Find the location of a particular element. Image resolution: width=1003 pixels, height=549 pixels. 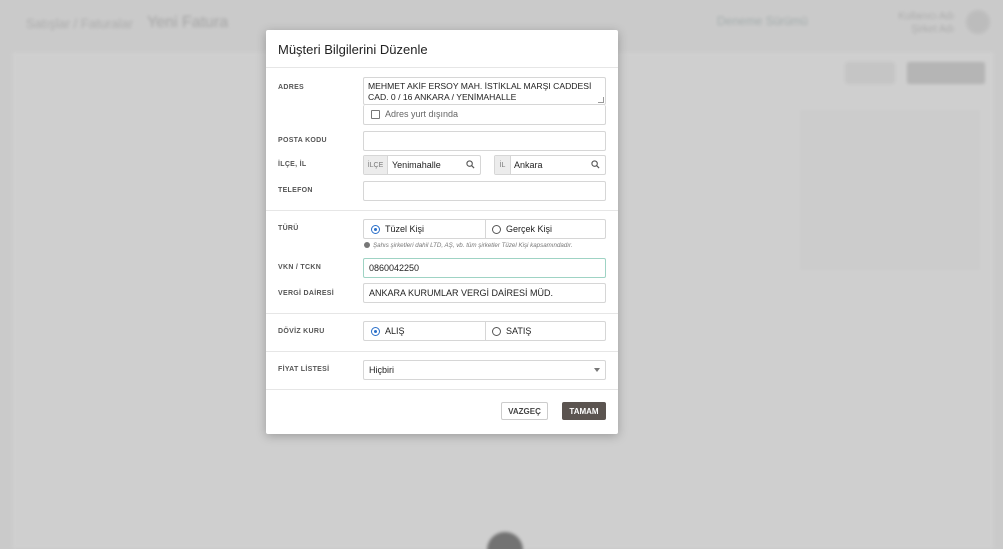

cancel-button: VAZGEÇ is located at coordinates (524, 411).